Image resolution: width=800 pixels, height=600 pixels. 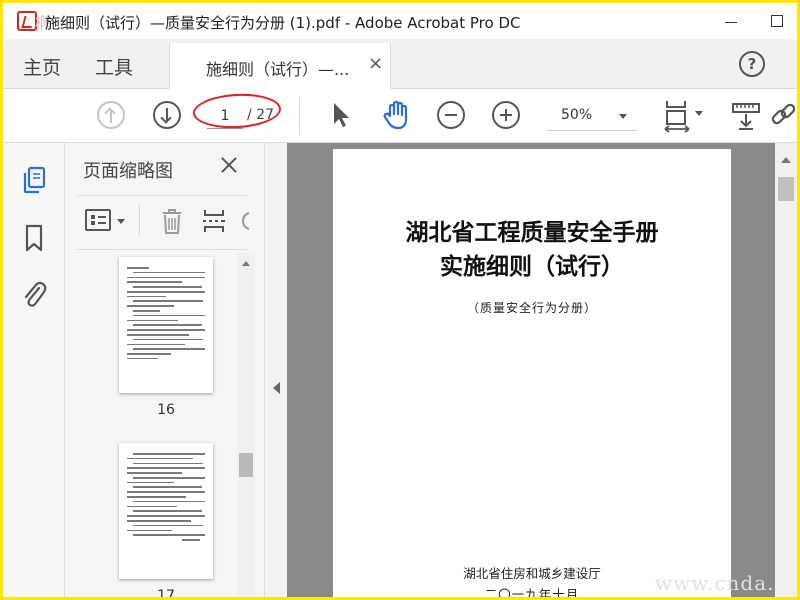 I want to click on chevron-left-icon, so click(x=276, y=388).